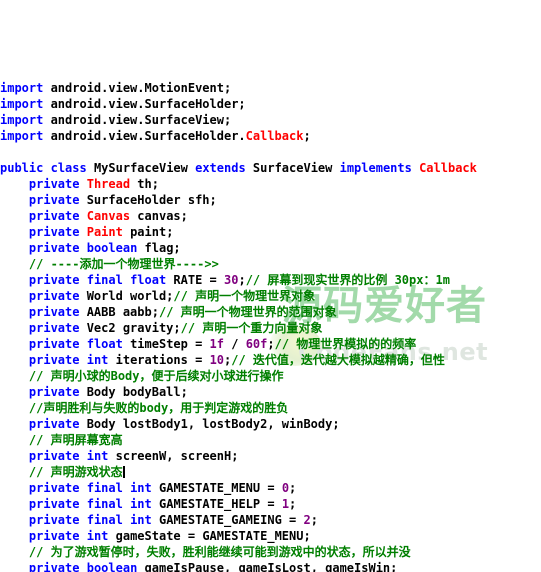 This screenshot has width=541, height=572. Describe the element at coordinates (137, 120) in the screenshot. I see `code-token-plain: android.view.SurfaceView;` at that location.